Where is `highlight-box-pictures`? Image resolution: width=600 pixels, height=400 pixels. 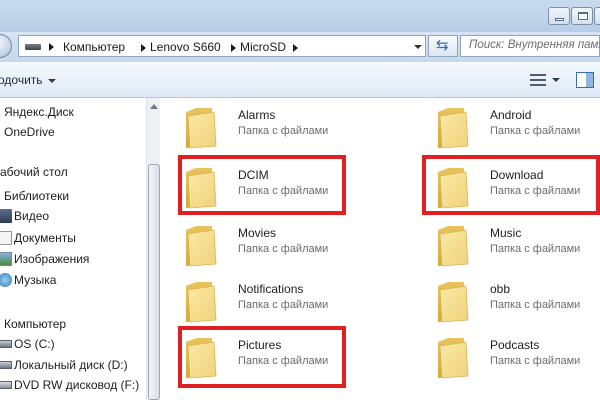
highlight-box-pictures is located at coordinates (262, 357).